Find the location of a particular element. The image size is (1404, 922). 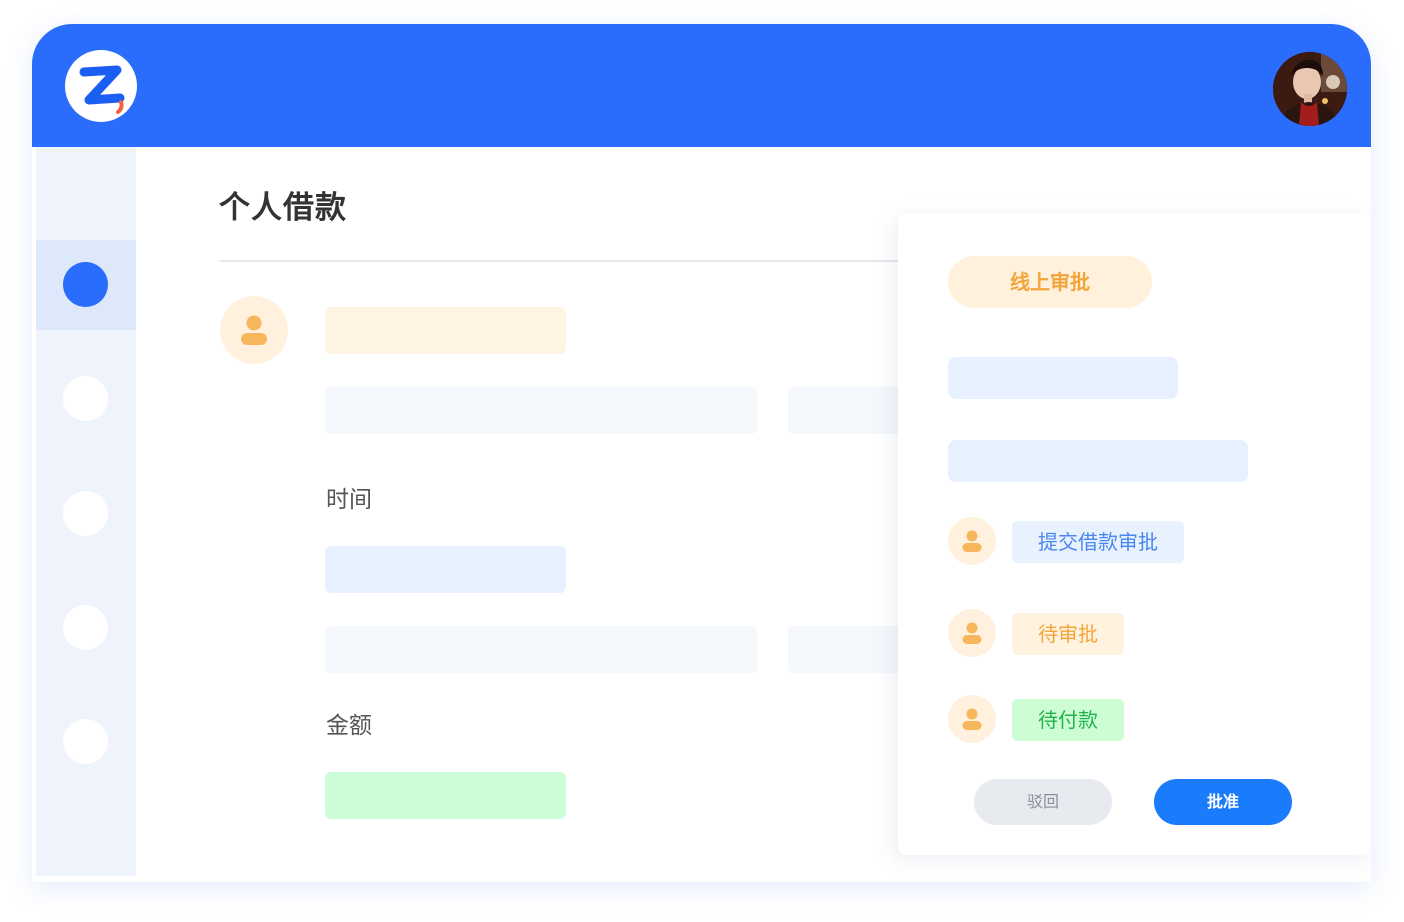

amount-label: 金额 is located at coordinates (349, 726).